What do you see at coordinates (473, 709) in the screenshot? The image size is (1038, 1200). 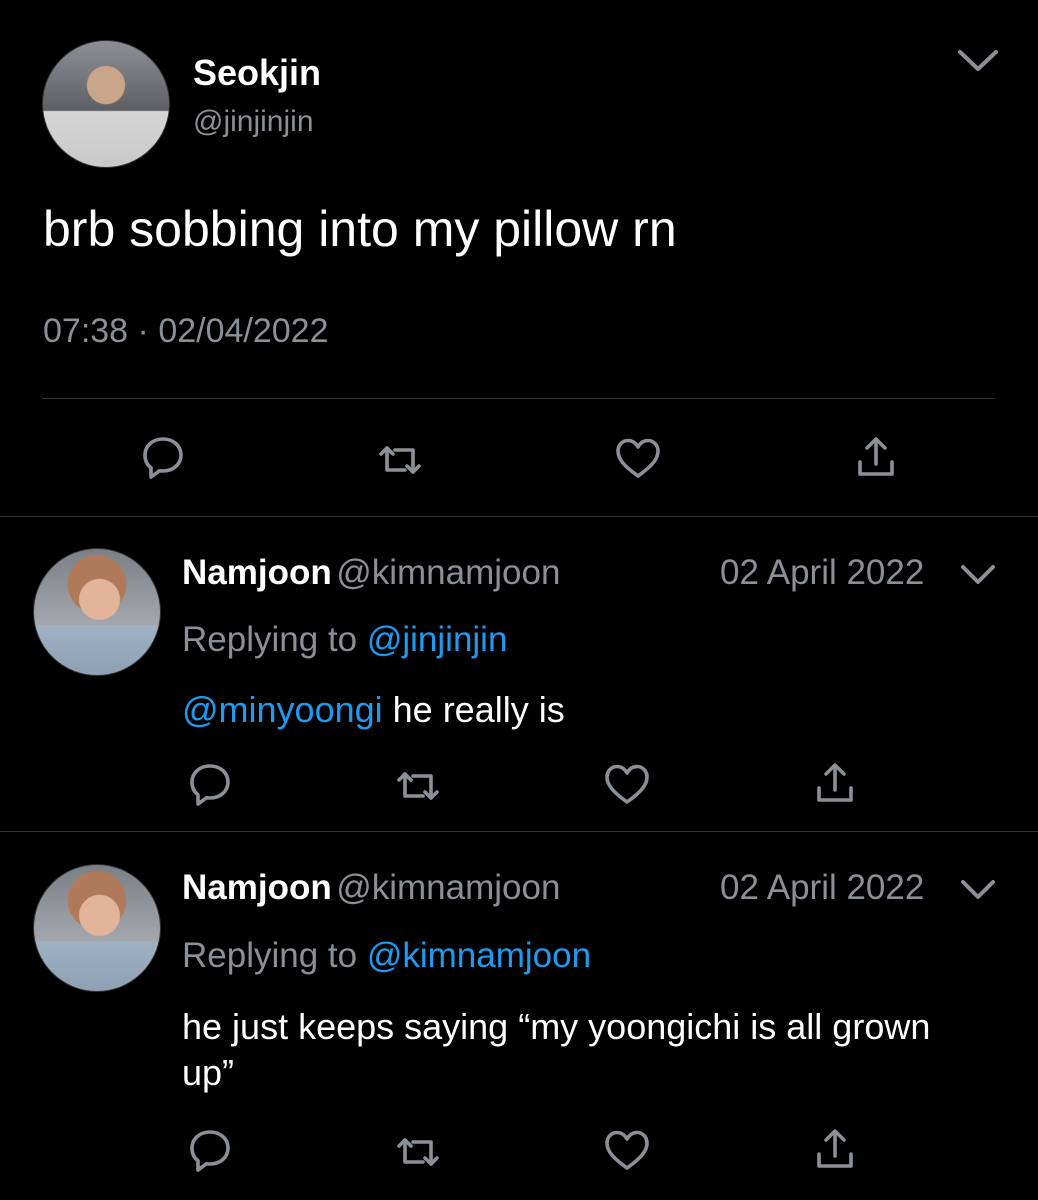 I see `reply-body: he really is` at bounding box center [473, 709].